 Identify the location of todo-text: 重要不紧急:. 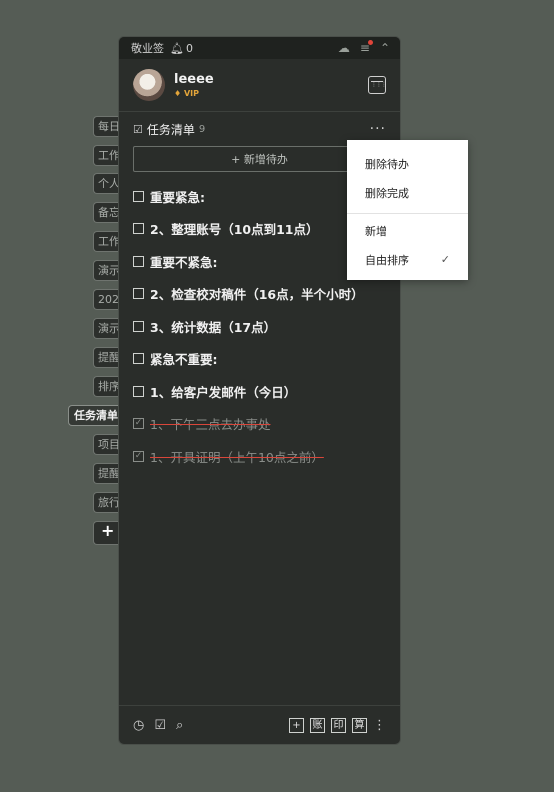
(184, 262).